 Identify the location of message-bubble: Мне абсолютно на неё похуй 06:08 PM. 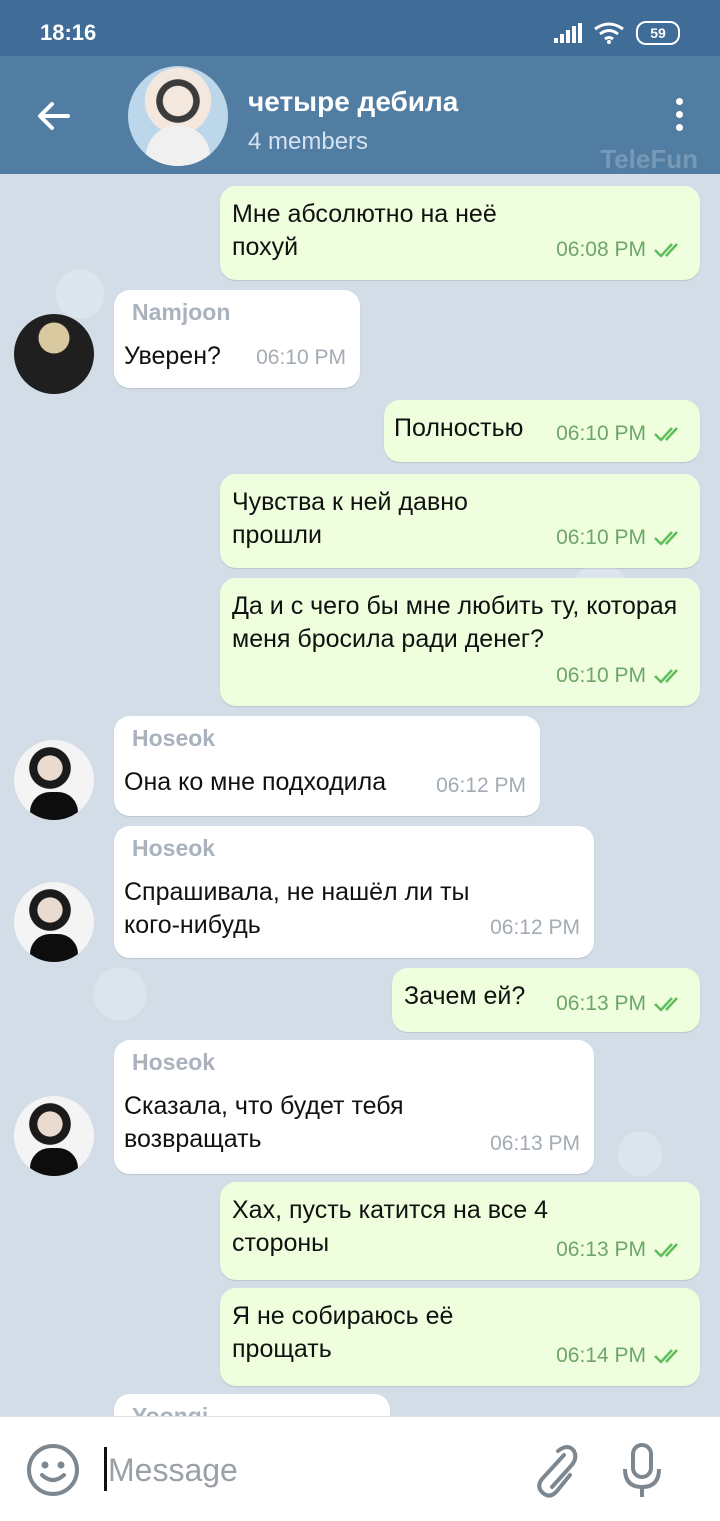
(460, 233).